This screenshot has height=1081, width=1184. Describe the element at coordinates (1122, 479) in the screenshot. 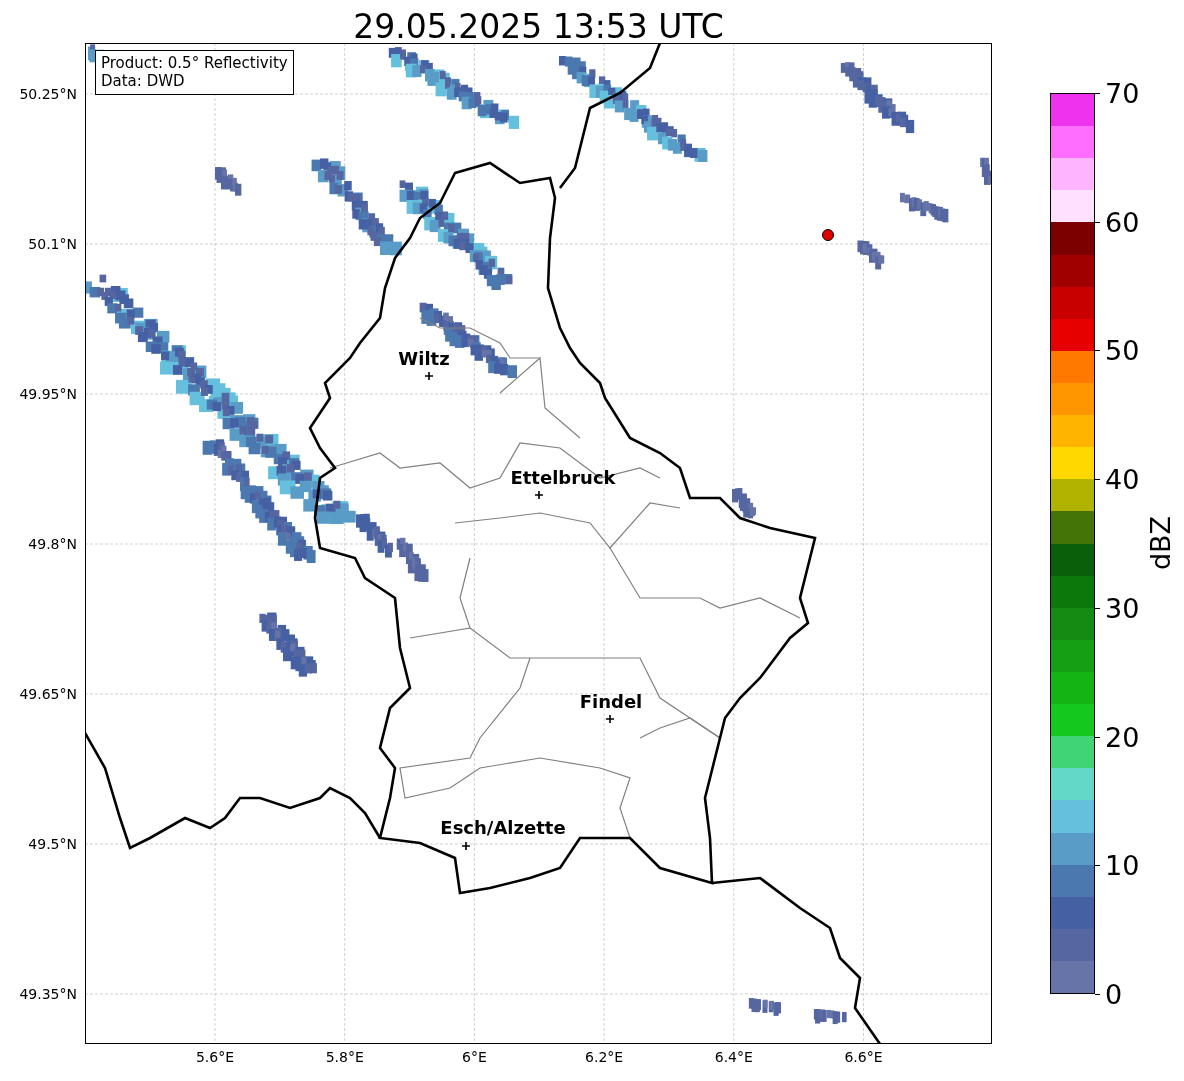

I see `colorbar-tick-label: 40` at that location.